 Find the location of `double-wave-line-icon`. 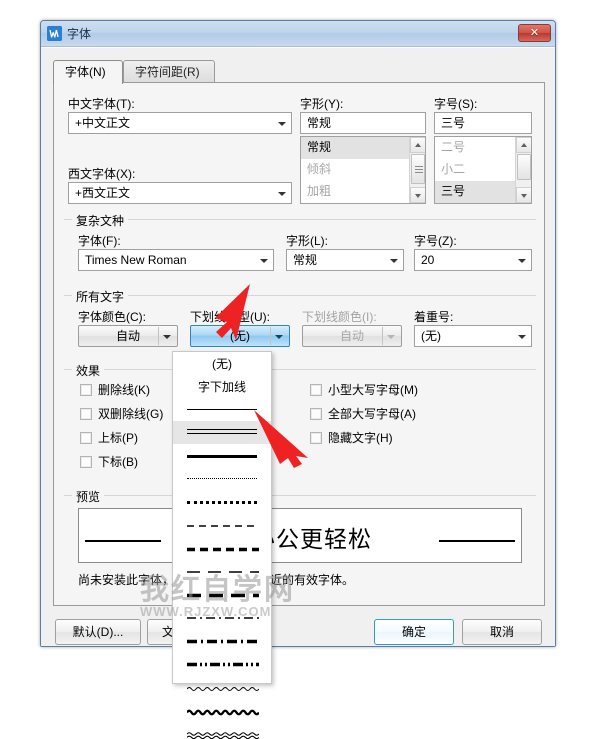

double-wave-line-icon is located at coordinates (223, 735).